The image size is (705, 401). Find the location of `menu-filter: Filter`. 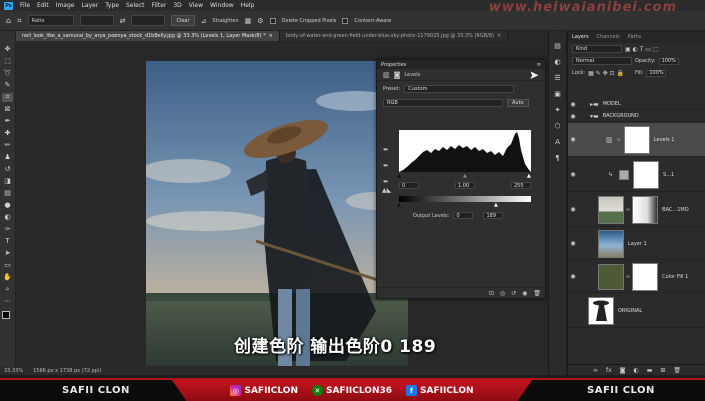

menu-filter: Filter is located at coordinates (159, 5).